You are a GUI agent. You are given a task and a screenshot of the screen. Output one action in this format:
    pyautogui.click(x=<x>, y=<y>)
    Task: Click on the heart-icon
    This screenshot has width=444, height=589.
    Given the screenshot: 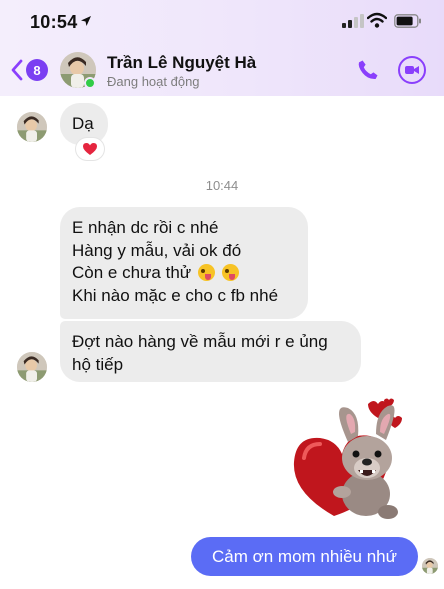 What is the action you would take?
    pyautogui.click(x=90, y=149)
    